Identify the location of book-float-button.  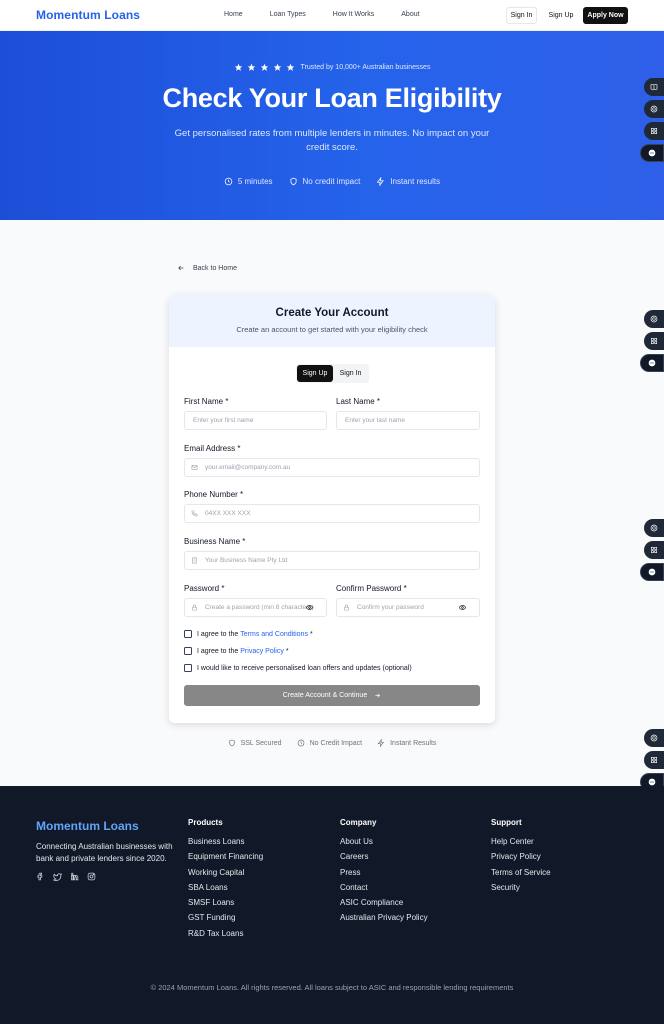
(654, 87).